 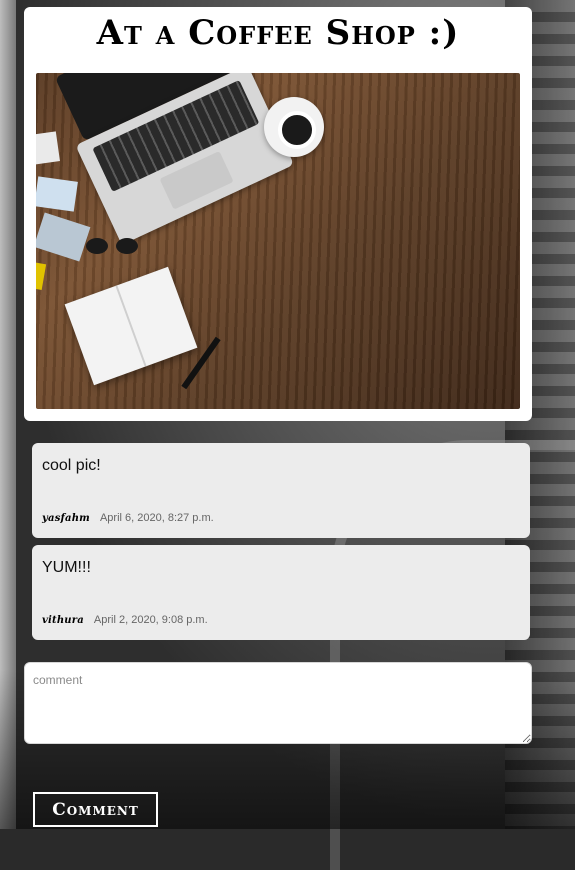 I want to click on comment-meta: yasfahm April 6, 2020, 8:27 p.m., so click(x=128, y=518).